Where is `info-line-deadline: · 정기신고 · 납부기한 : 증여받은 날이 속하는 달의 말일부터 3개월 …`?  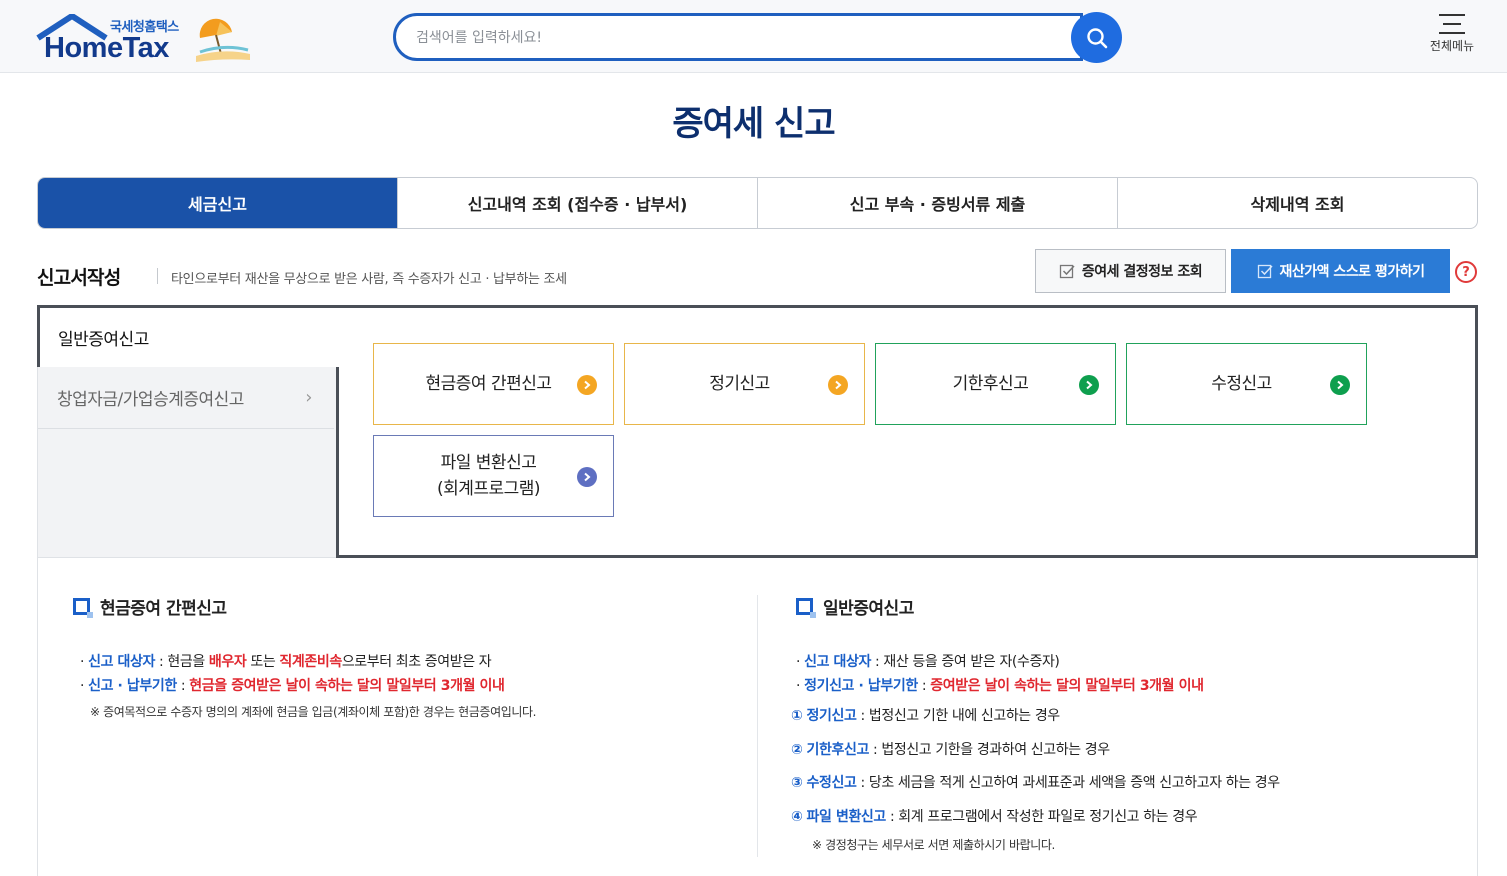 info-line-deadline: · 정기신고 · 납부기한 : 증여받은 날이 속하는 달의 말일부터 3개월 … is located at coordinates (1000, 686).